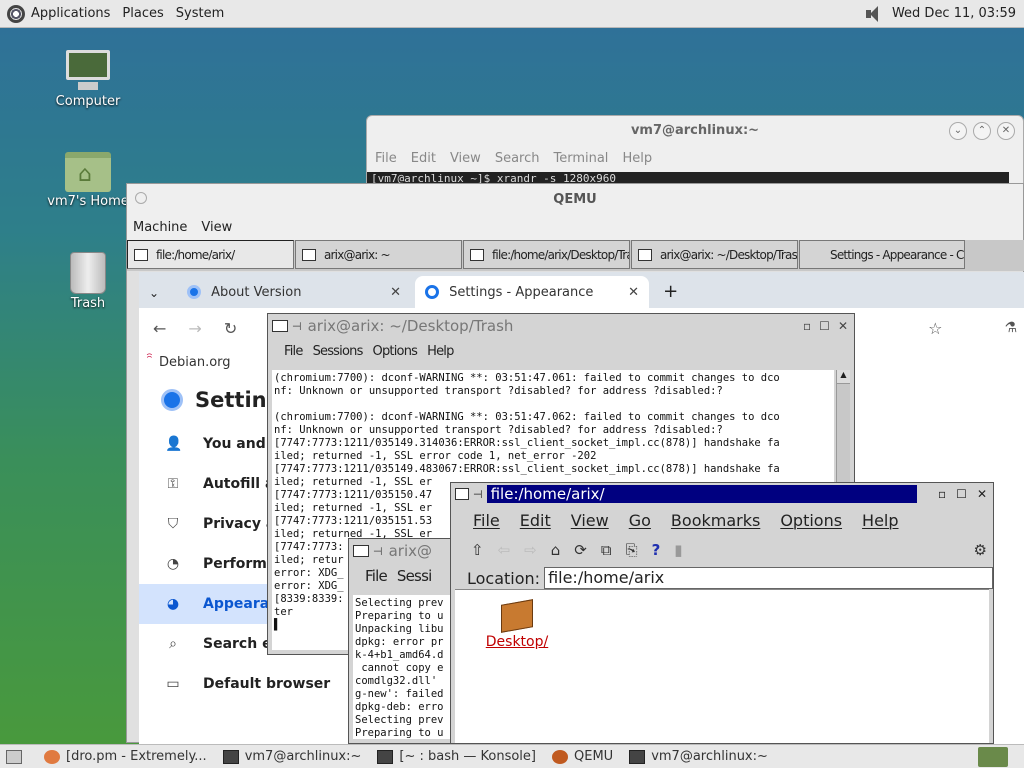  What do you see at coordinates (504, 550) in the screenshot?
I see `back-icon: ⇦` at bounding box center [504, 550].